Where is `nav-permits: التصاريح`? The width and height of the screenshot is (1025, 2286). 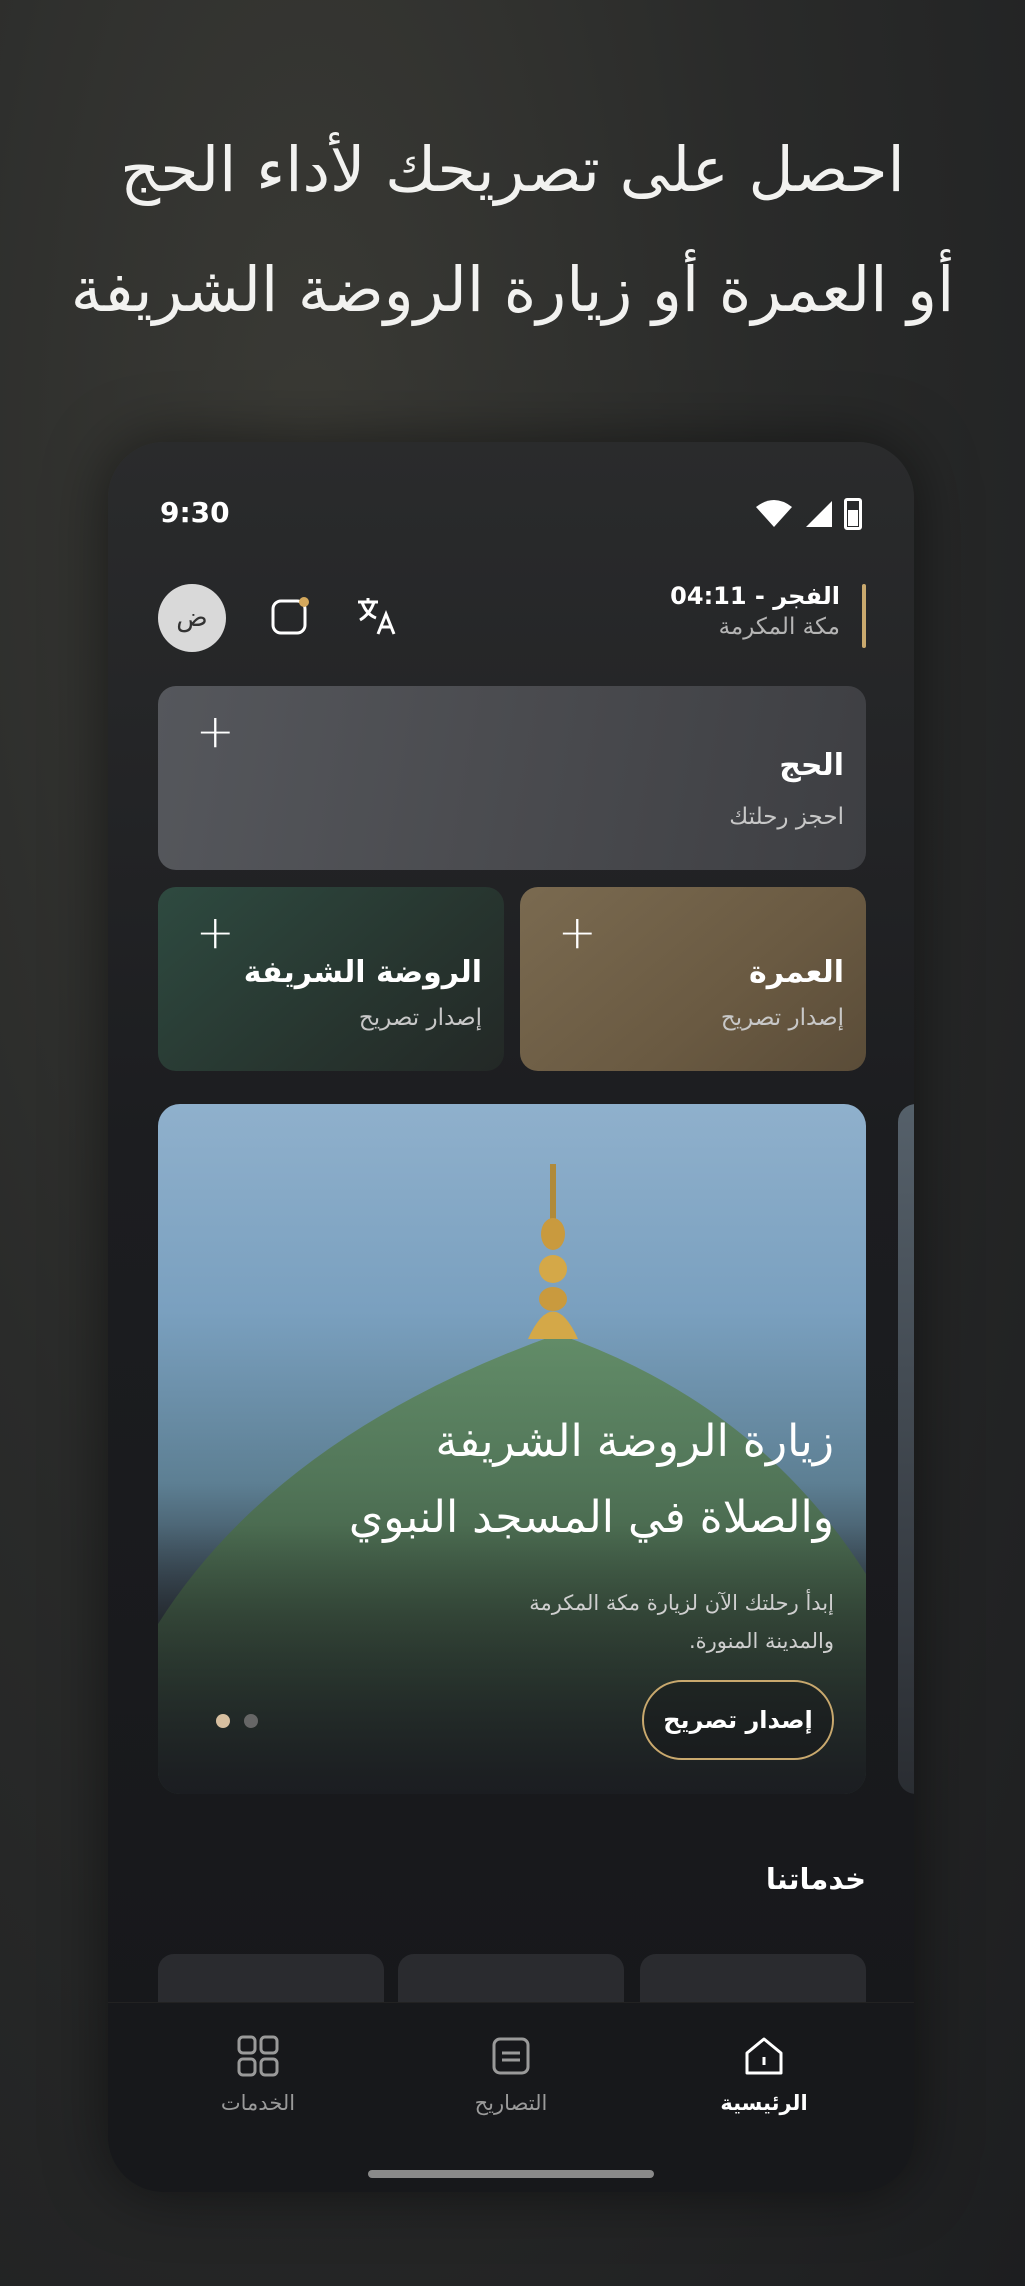 nav-permits: التصاريح is located at coordinates (511, 2074).